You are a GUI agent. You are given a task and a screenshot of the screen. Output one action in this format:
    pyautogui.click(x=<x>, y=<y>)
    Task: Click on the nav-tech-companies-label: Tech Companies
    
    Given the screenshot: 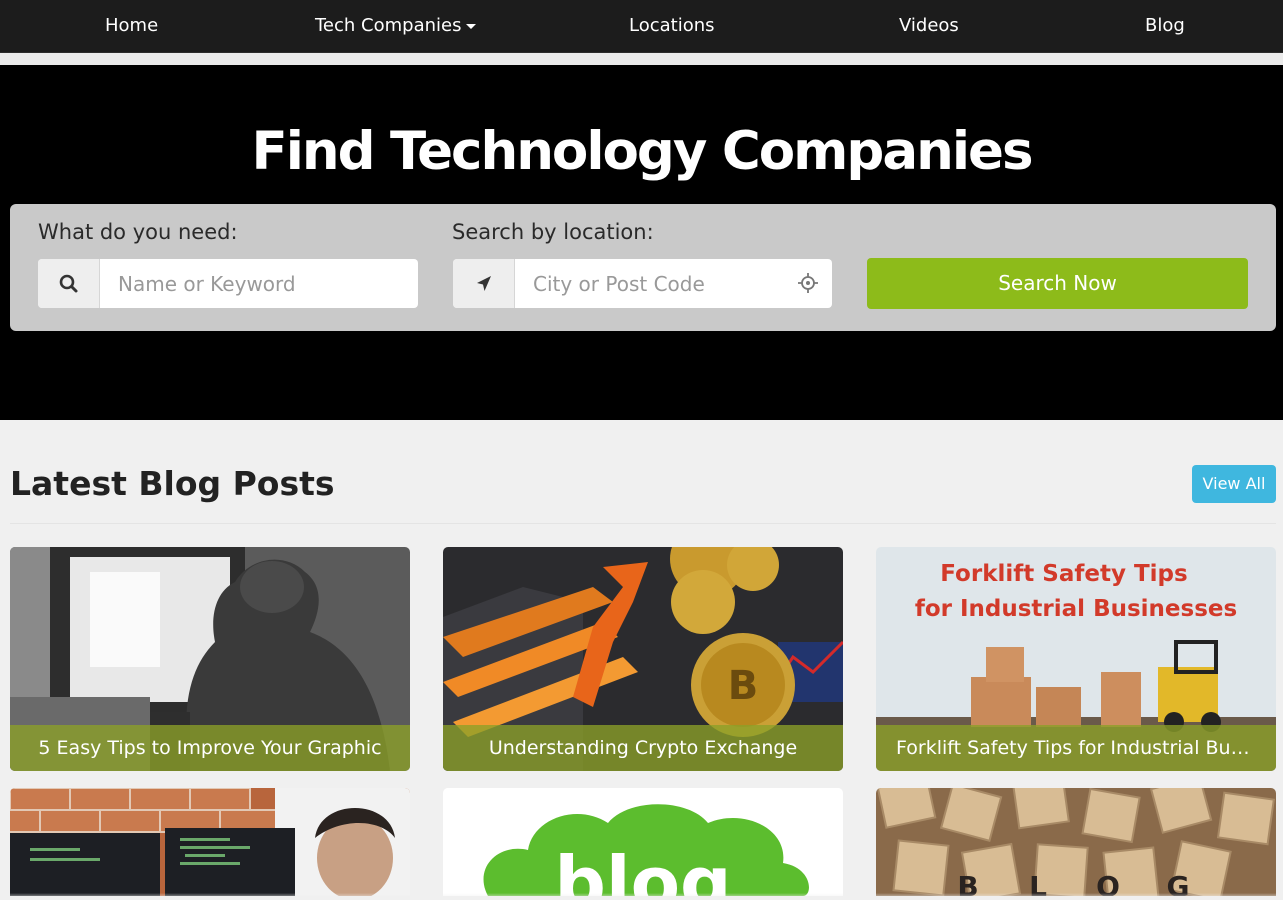 What is the action you would take?
    pyautogui.click(x=388, y=25)
    